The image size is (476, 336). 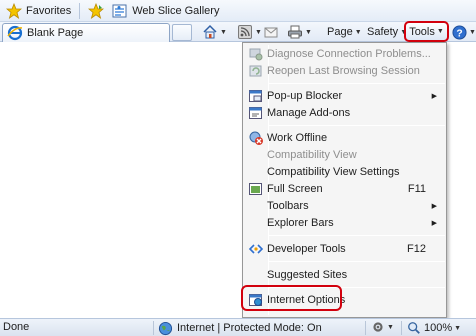 I want to click on favorites-star-icon, so click(x=14, y=10).